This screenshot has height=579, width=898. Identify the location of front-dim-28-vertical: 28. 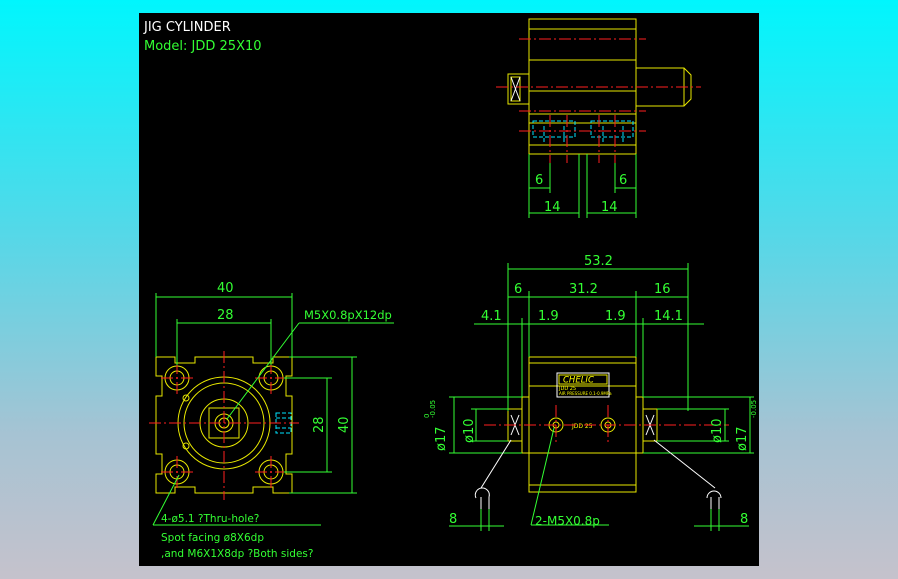
(319, 424).